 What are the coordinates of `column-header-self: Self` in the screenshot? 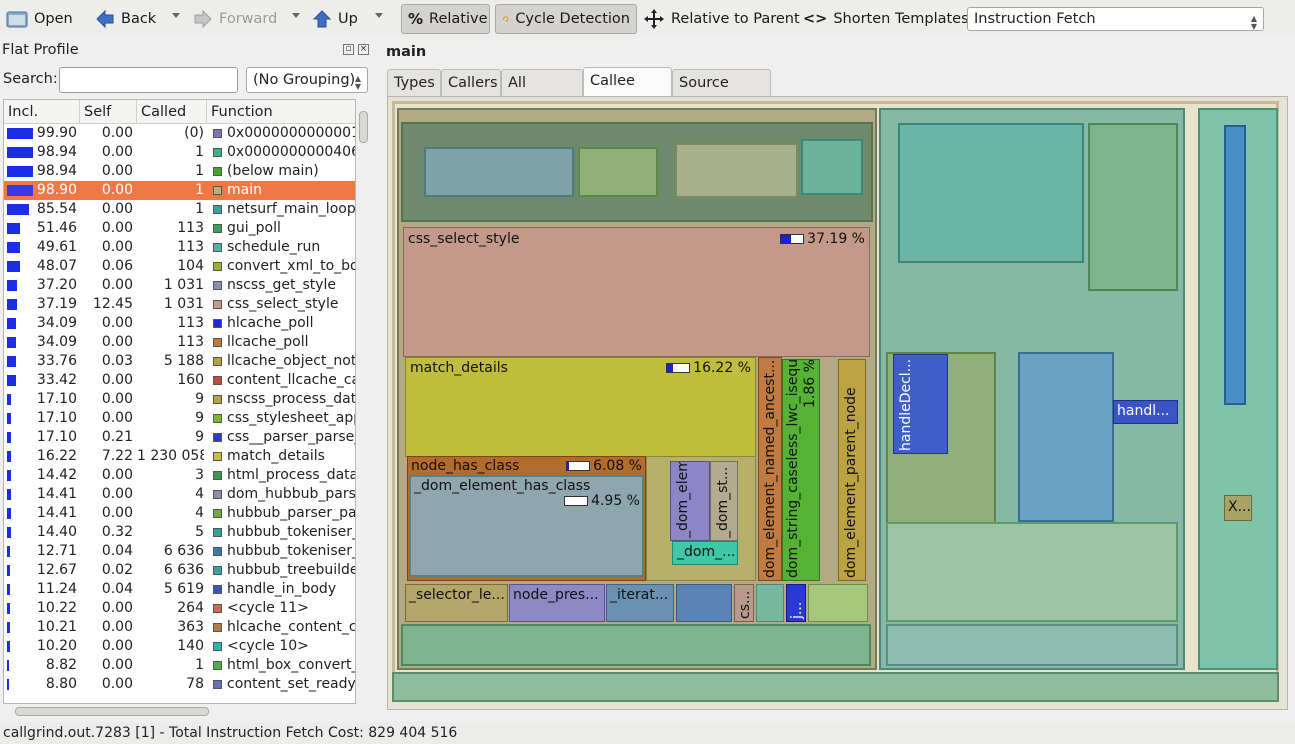 It's located at (108, 112).